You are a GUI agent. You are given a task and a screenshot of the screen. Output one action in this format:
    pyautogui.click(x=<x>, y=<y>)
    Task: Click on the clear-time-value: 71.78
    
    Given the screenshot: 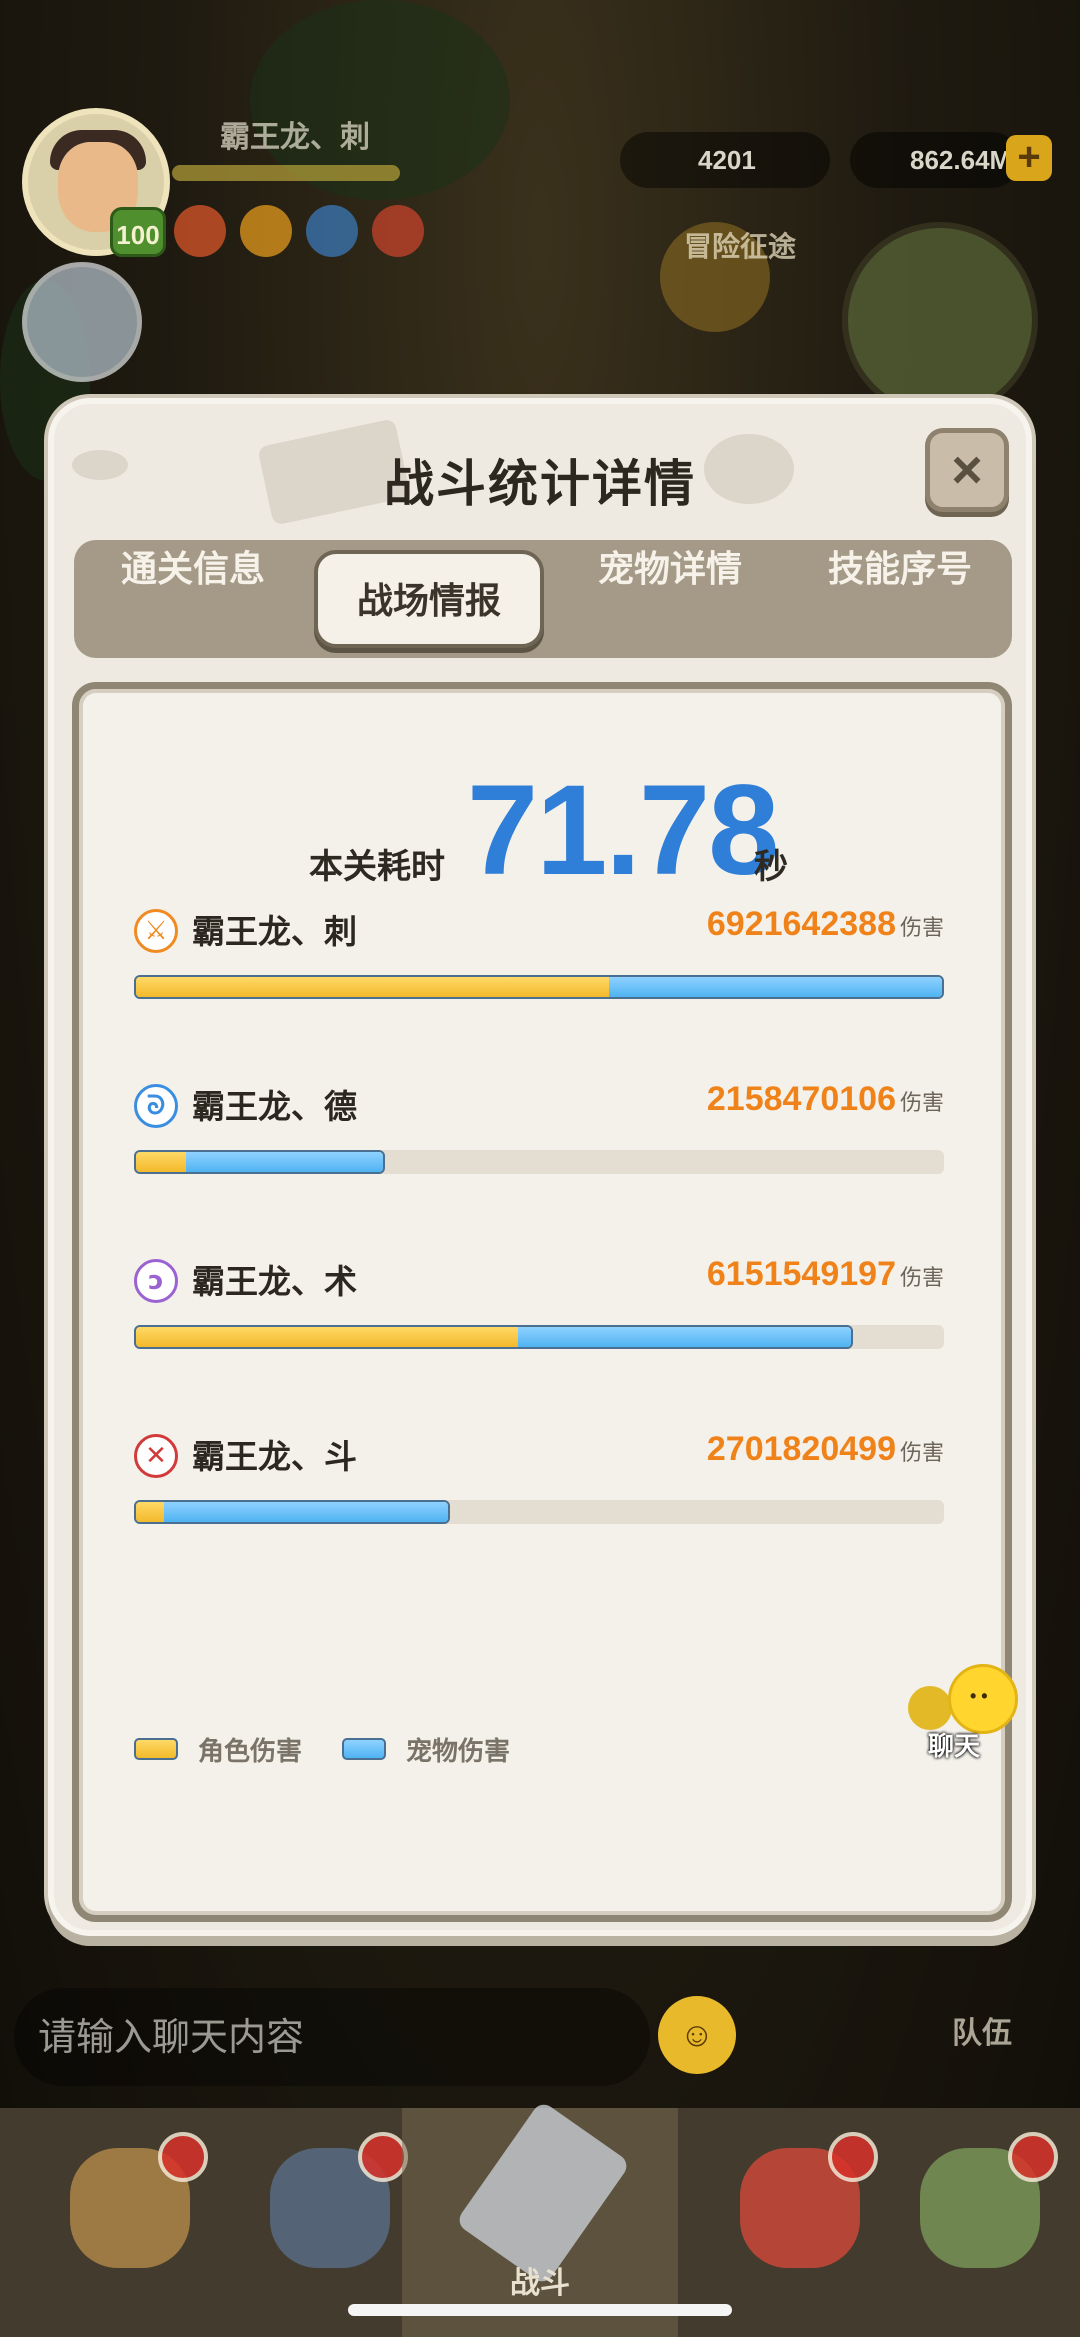 What is the action you would take?
    pyautogui.click(x=623, y=830)
    